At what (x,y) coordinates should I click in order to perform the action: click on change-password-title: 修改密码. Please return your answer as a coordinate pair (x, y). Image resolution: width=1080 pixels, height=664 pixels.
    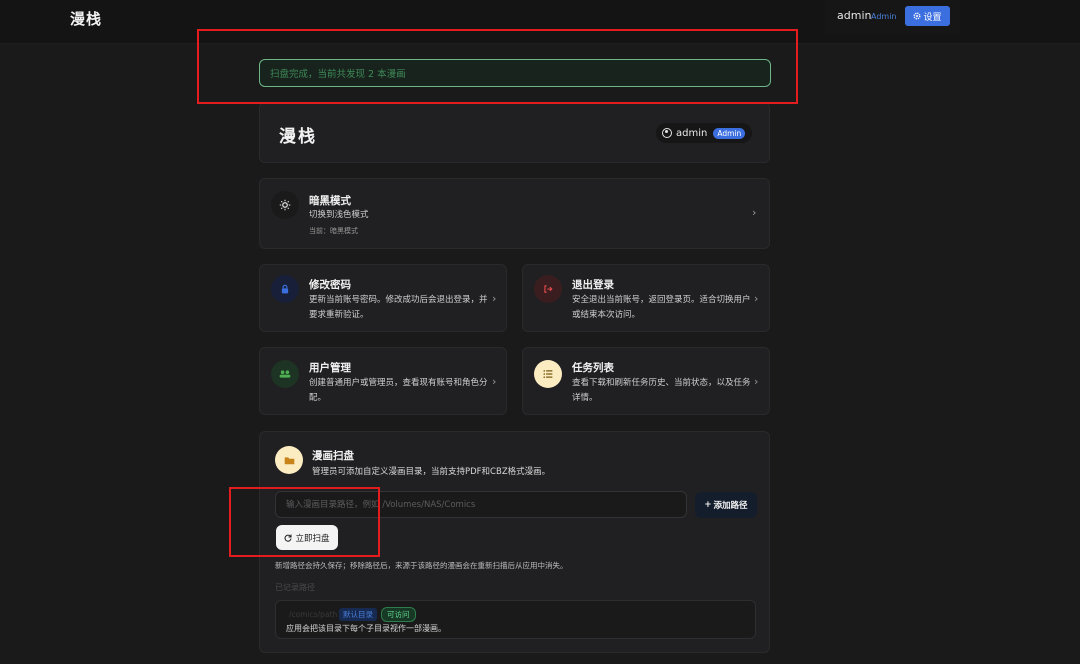
    Looking at the image, I should click on (330, 285).